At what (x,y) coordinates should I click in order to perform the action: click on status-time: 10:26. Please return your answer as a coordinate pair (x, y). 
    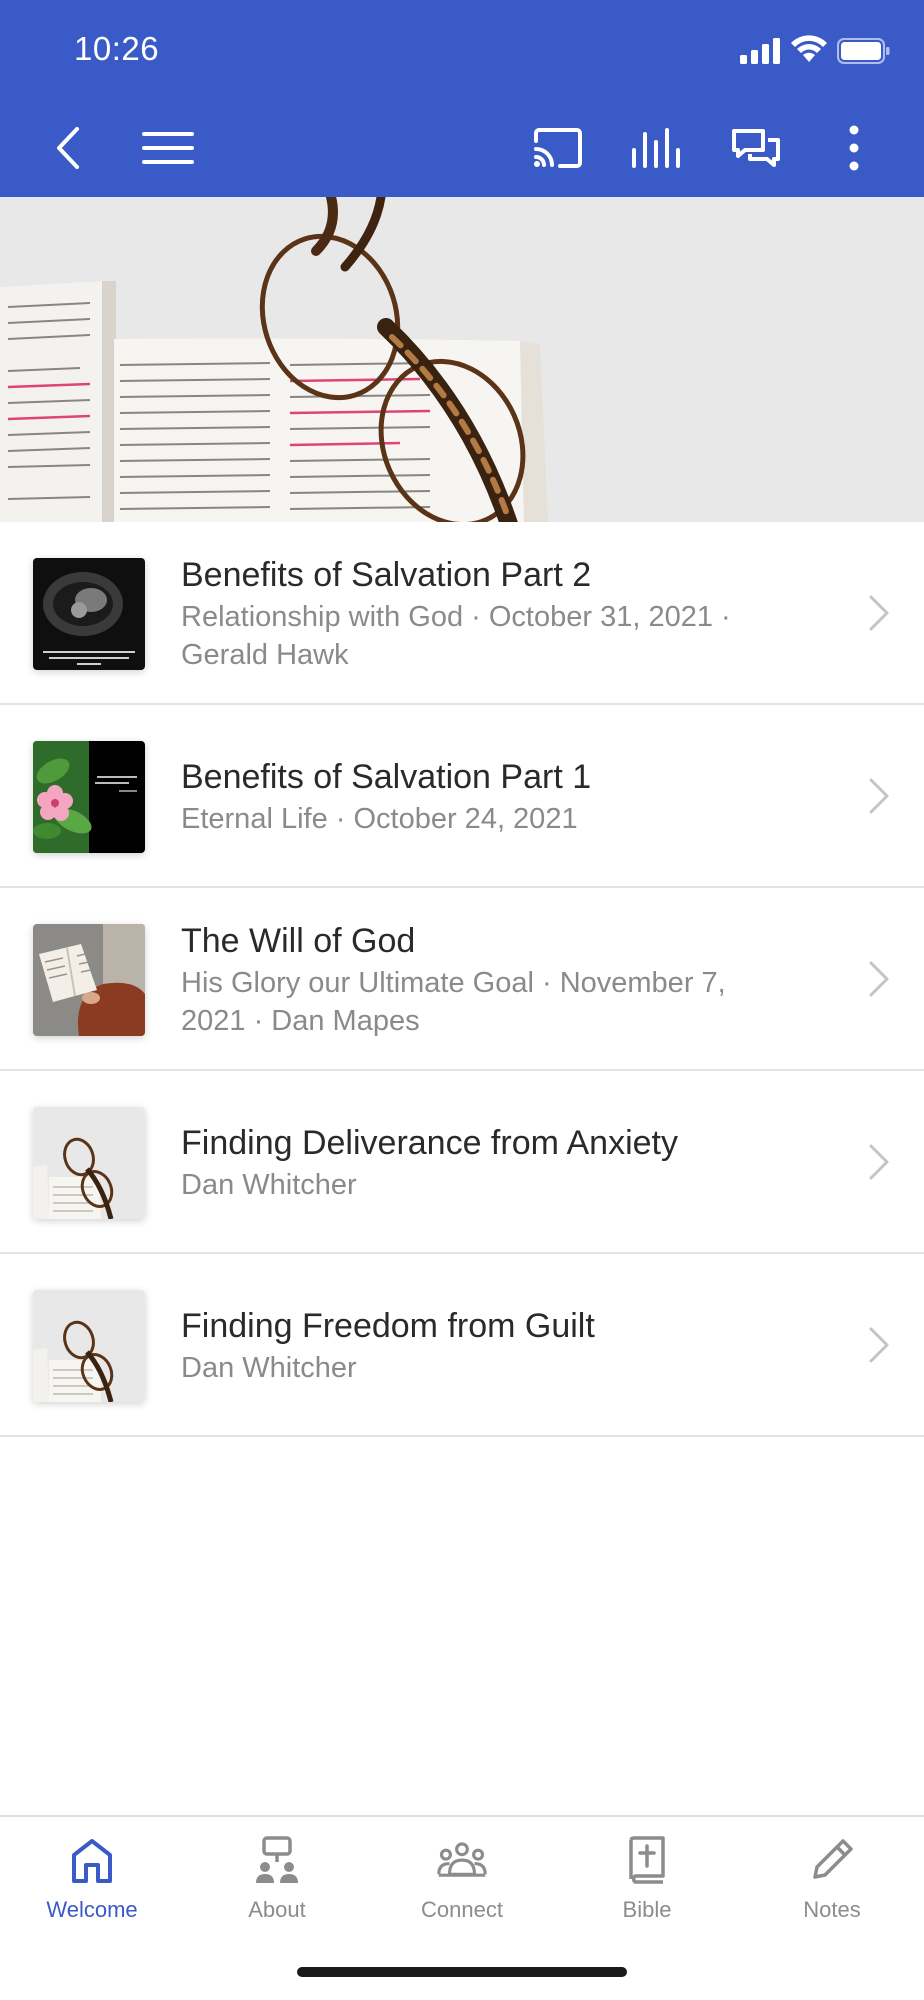
    Looking at the image, I should click on (117, 48).